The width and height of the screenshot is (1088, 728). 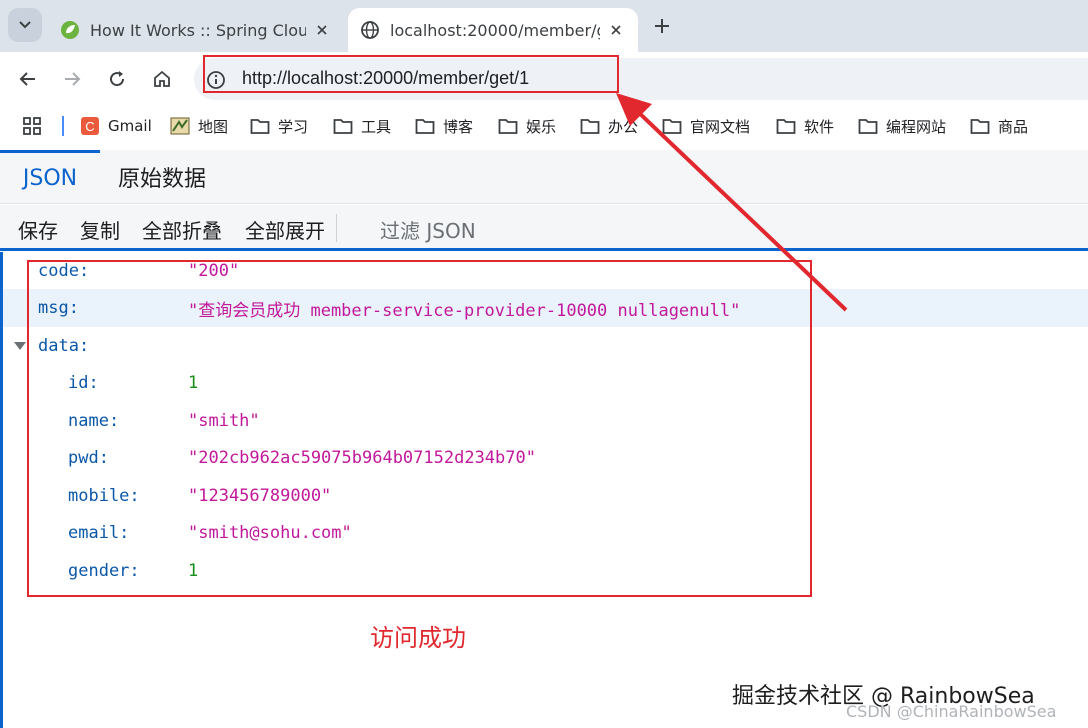 I want to click on new-tab-button, so click(x=662, y=26).